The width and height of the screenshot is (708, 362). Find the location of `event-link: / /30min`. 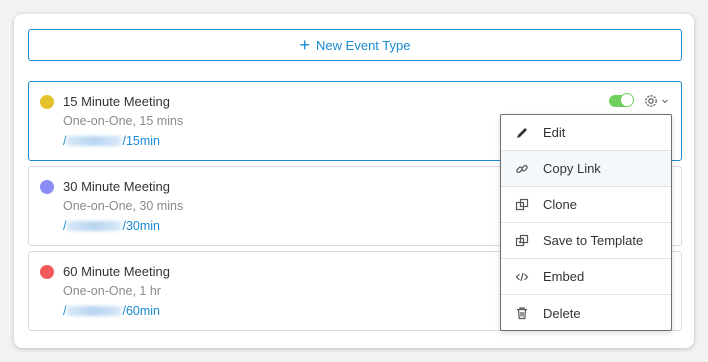

event-link: / /30min is located at coordinates (111, 226).